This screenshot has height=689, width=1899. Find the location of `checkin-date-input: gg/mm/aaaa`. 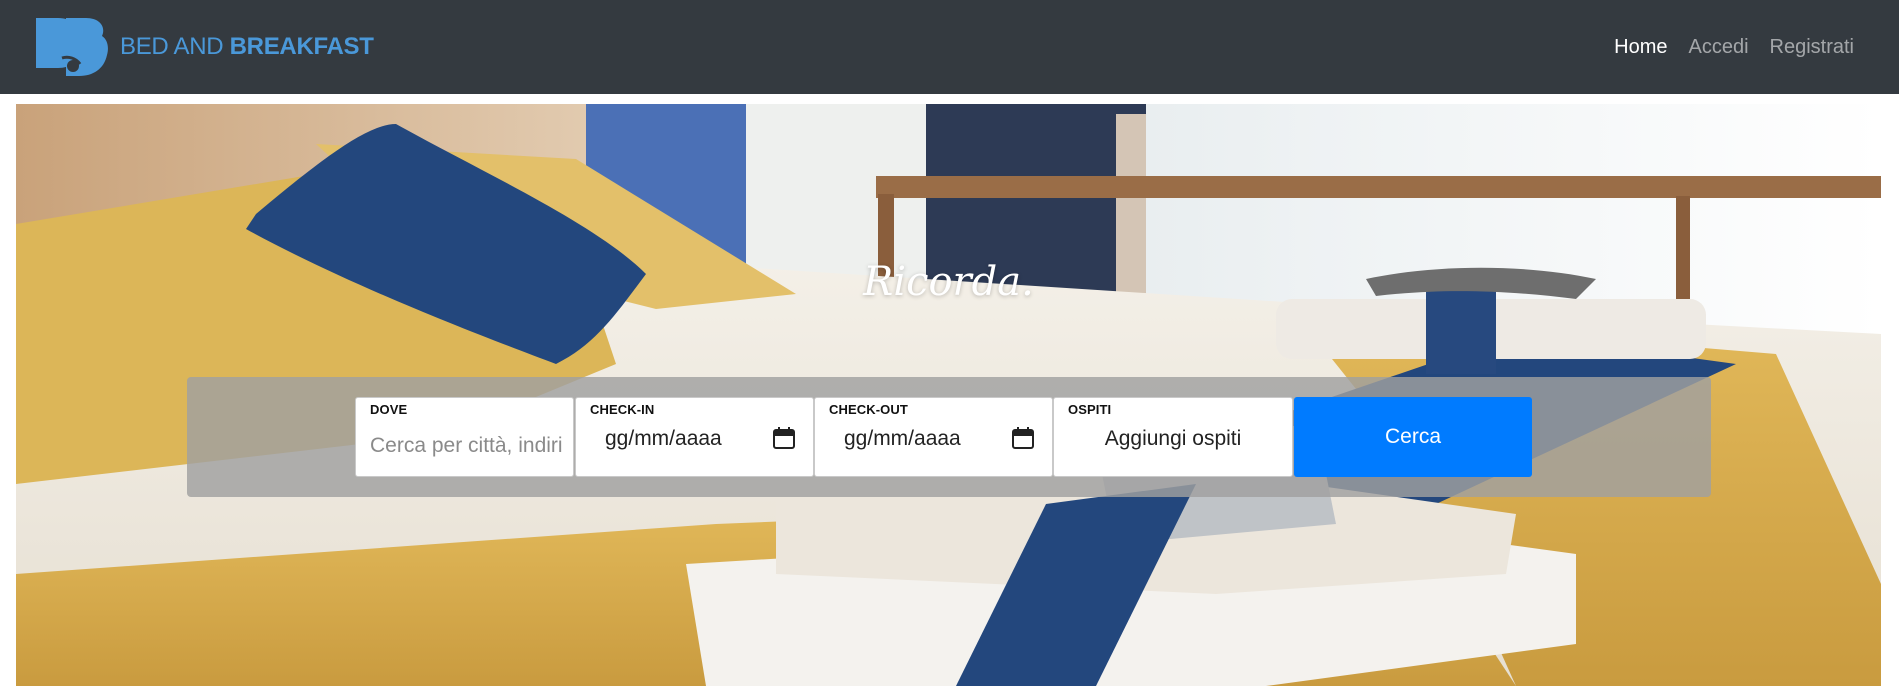

checkin-date-input: gg/mm/aaaa is located at coordinates (663, 439).